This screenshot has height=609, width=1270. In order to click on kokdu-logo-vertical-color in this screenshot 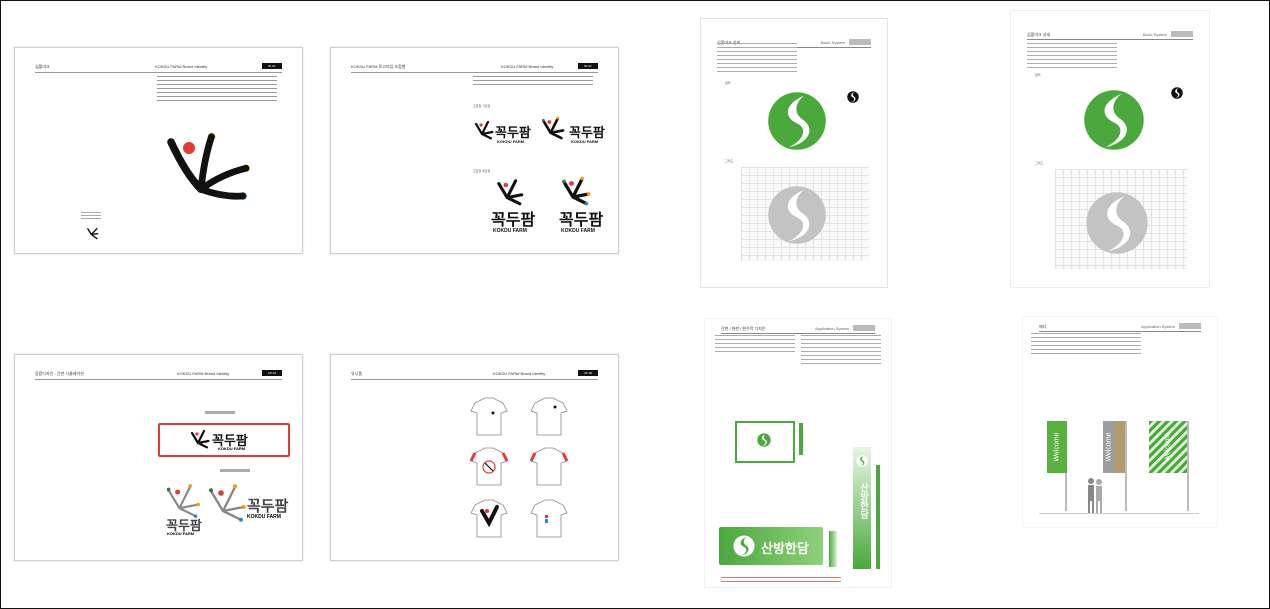, I will do `click(576, 191)`.